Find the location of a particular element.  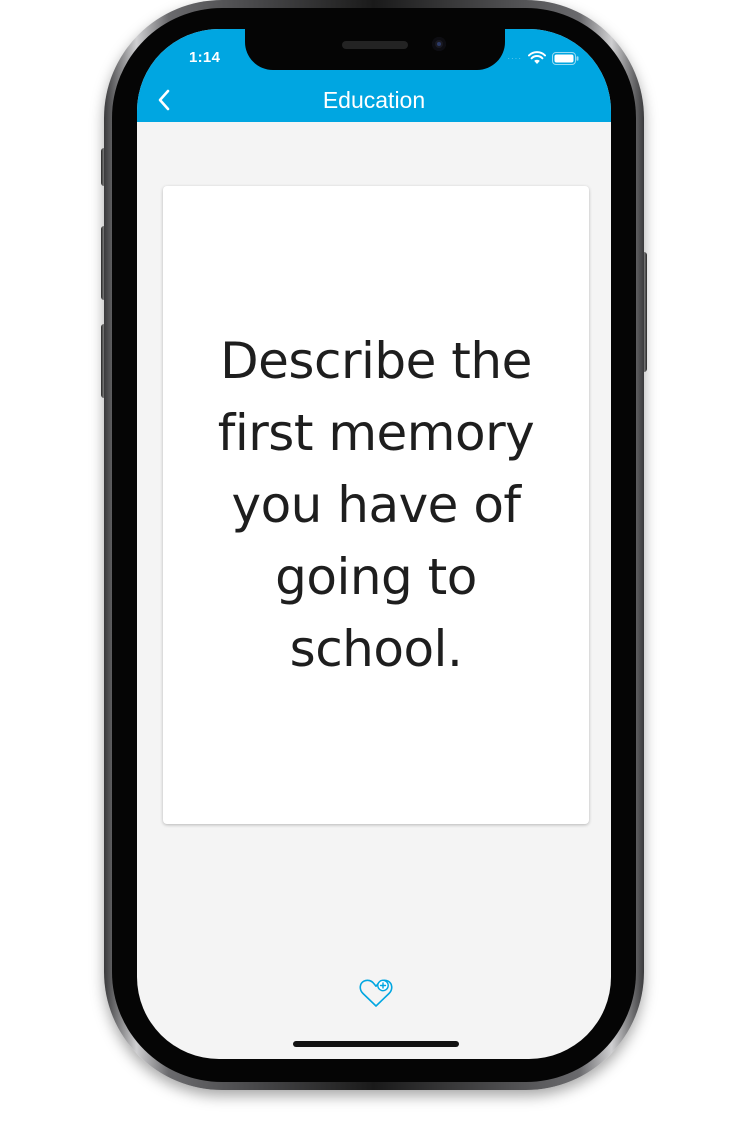

speaker-grille is located at coordinates (375, 45).